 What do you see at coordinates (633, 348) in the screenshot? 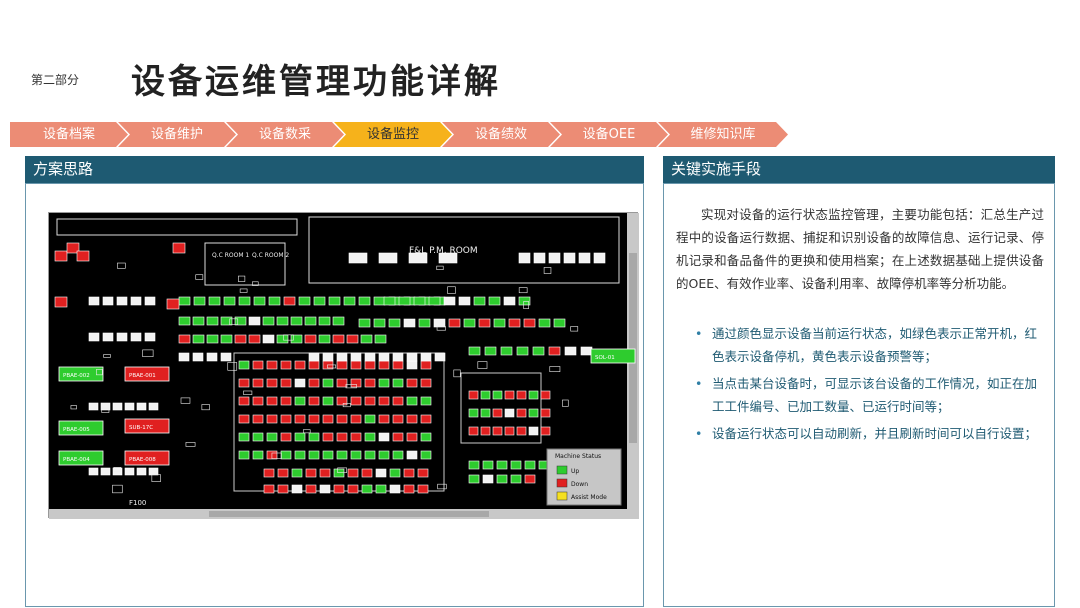
I see `vertical-scroll-thumb` at bounding box center [633, 348].